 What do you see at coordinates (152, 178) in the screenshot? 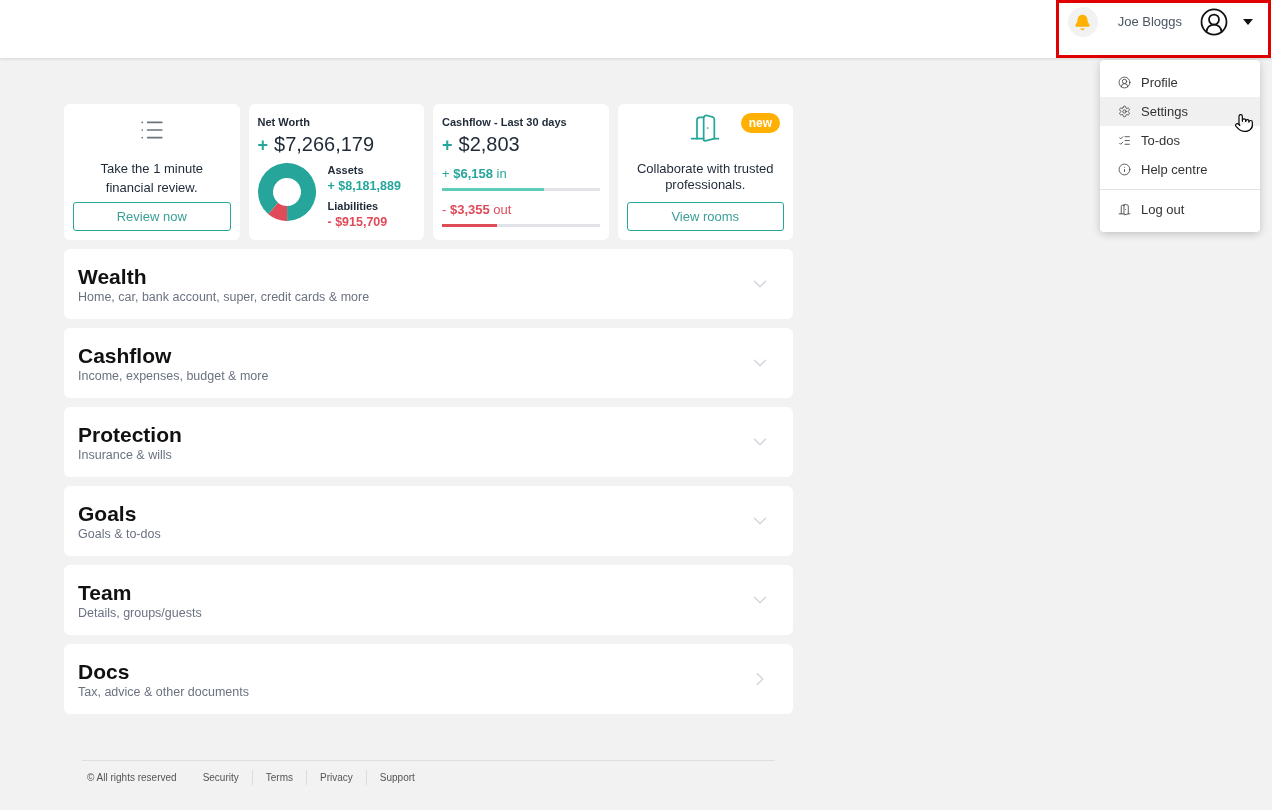
I see `review-prompt: Take the 1 minute financial review.` at bounding box center [152, 178].